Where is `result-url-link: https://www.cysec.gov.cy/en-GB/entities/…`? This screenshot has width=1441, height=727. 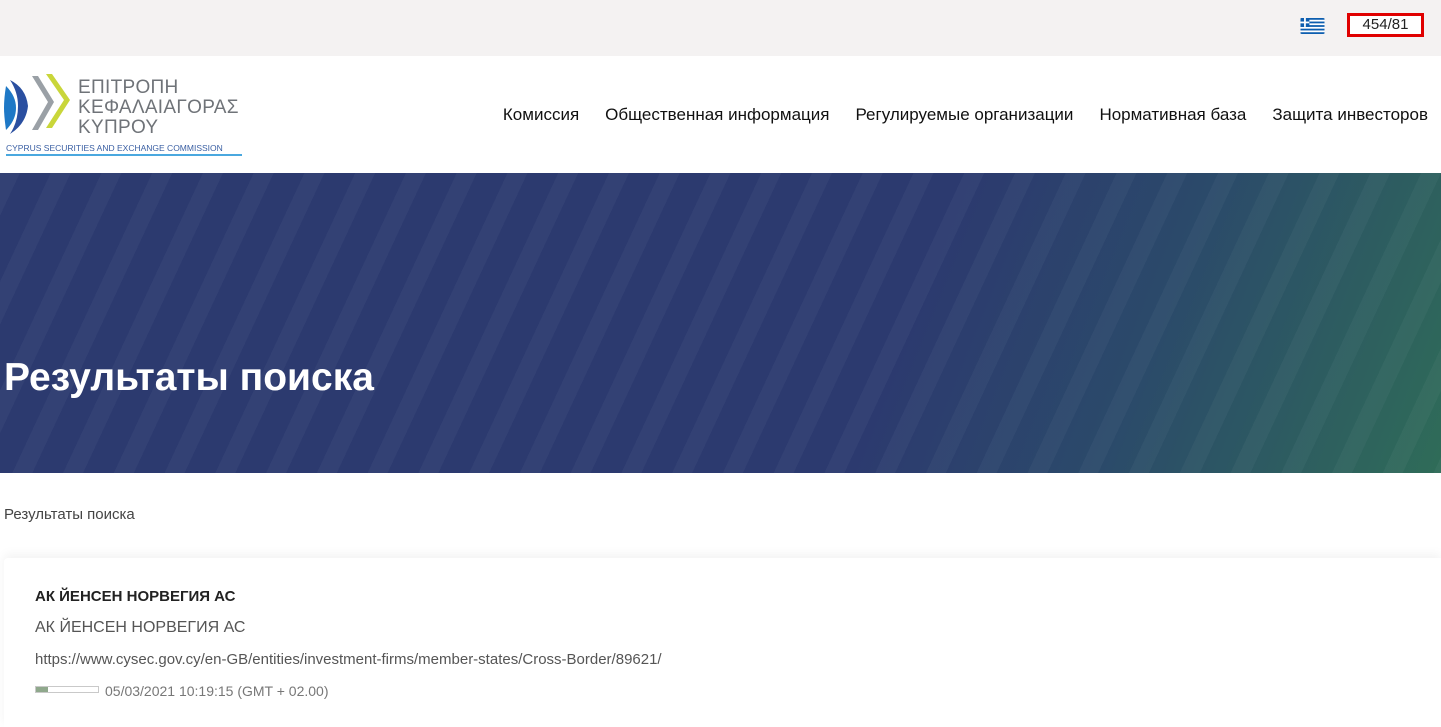 result-url-link: https://www.cysec.gov.cy/en-GB/entities/… is located at coordinates (348, 659).